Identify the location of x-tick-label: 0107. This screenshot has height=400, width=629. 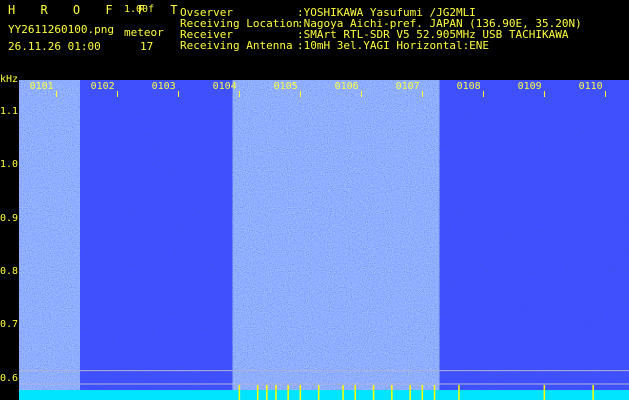
(407, 86).